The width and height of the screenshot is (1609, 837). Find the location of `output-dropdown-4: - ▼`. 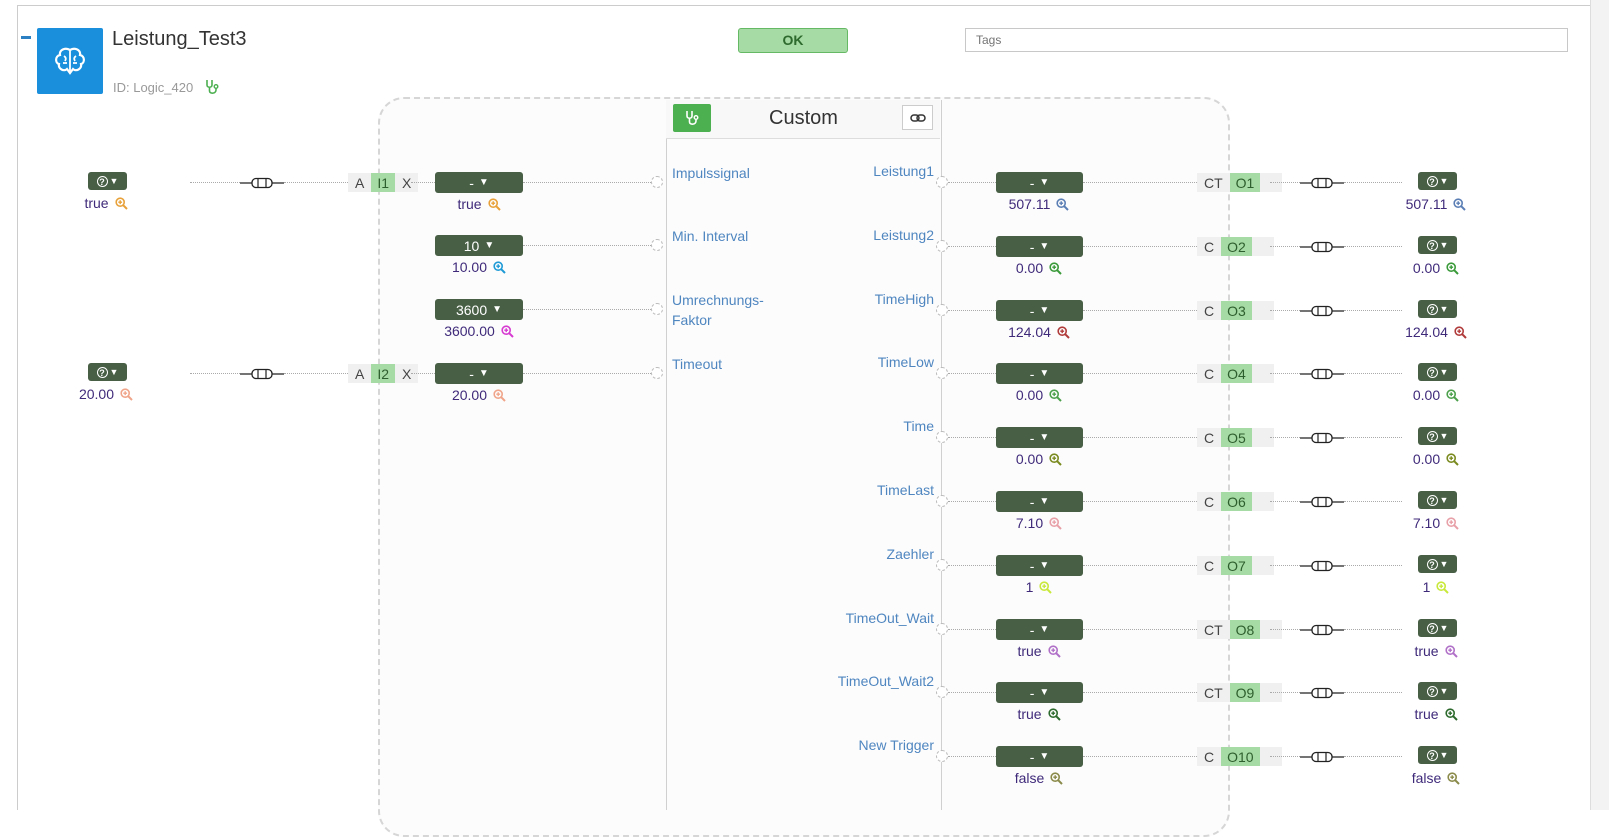

output-dropdown-4: - ▼ is located at coordinates (1039, 373).